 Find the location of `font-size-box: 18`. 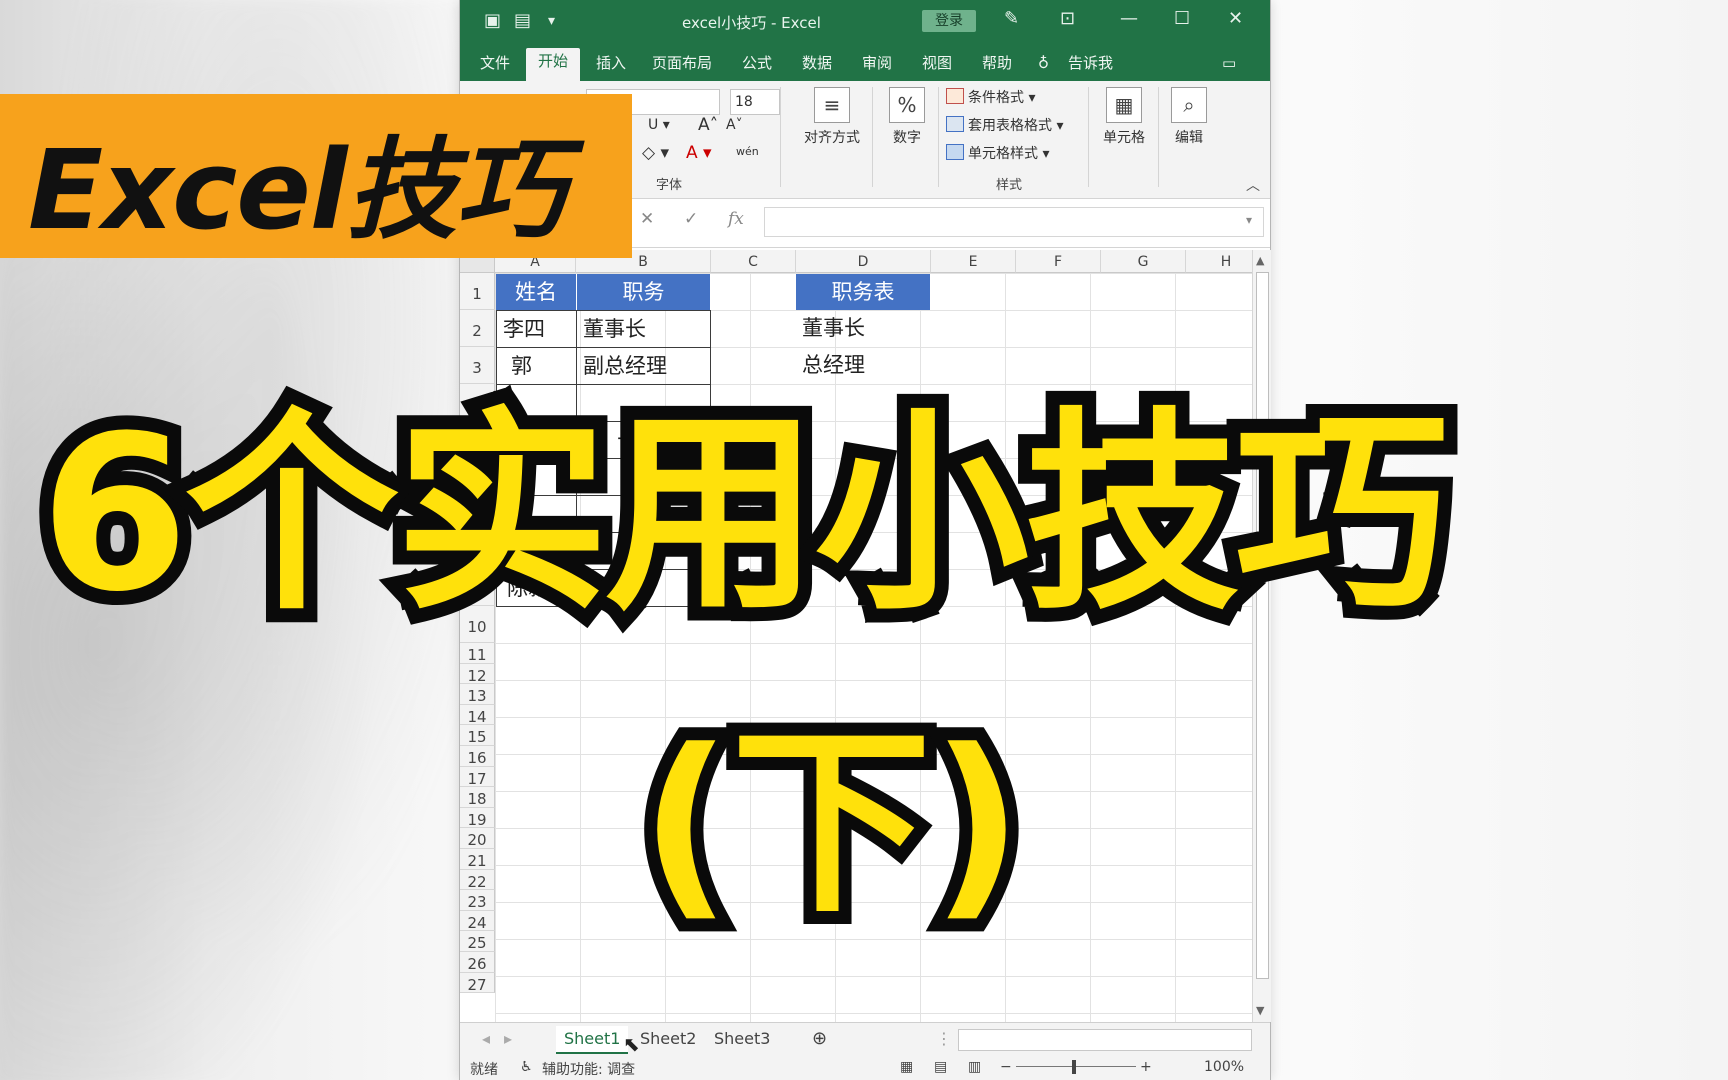

font-size-box: 18 is located at coordinates (755, 102).